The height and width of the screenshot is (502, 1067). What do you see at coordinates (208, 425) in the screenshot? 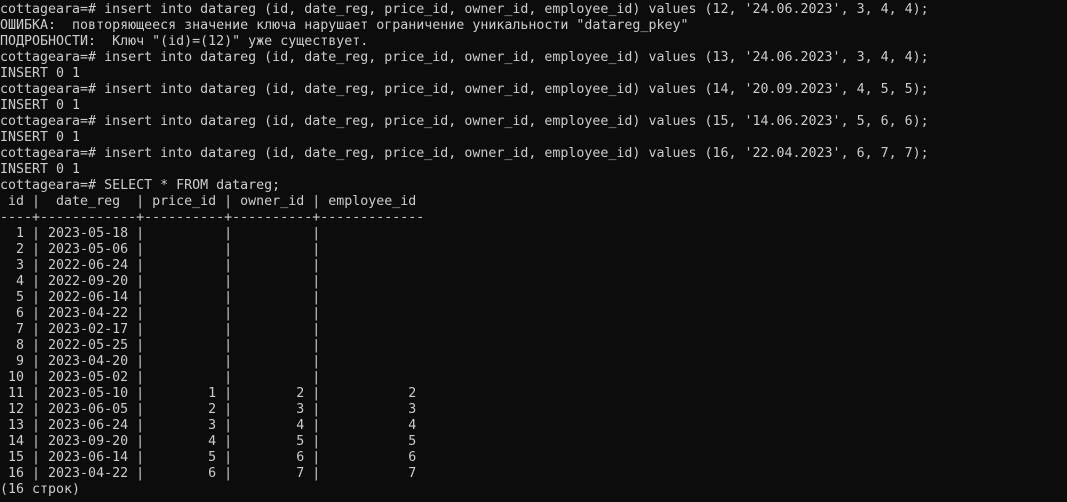
I see `table-row: 13 | 2023-06-24 | 3 | 4 | 4` at bounding box center [208, 425].